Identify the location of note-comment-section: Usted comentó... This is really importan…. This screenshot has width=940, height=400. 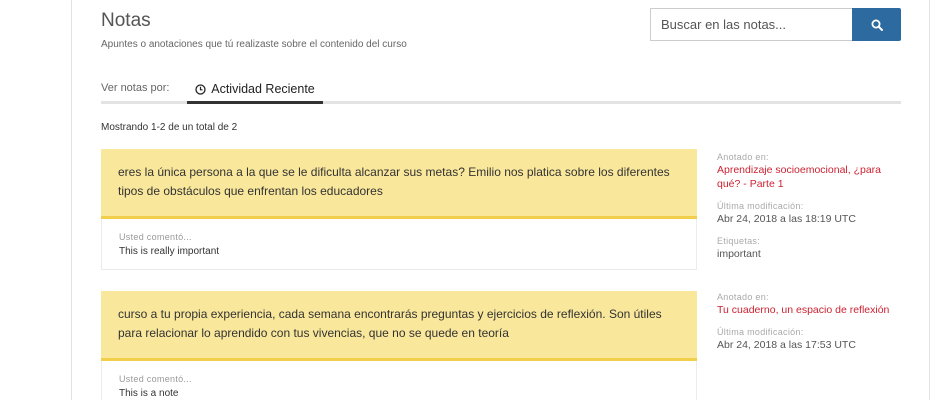
(399, 244).